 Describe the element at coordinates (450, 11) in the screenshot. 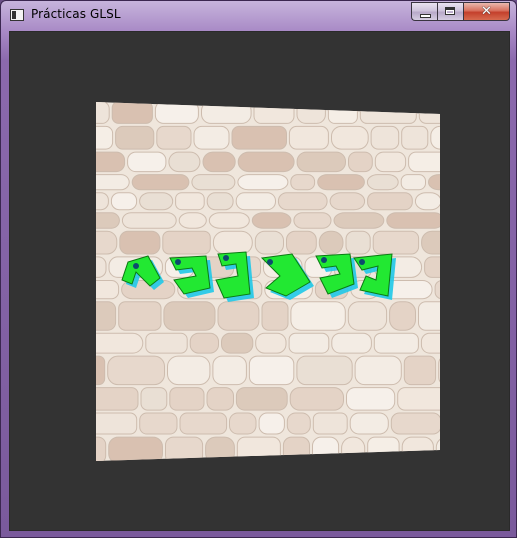

I see `maximize-button` at that location.